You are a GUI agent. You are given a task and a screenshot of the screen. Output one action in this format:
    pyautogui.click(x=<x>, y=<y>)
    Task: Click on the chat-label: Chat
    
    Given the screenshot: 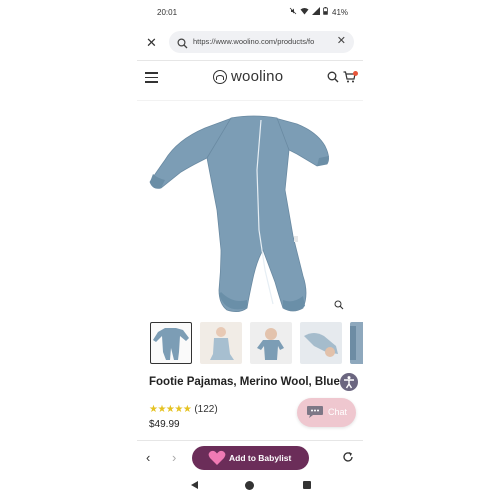 What is the action you would take?
    pyautogui.click(x=338, y=412)
    